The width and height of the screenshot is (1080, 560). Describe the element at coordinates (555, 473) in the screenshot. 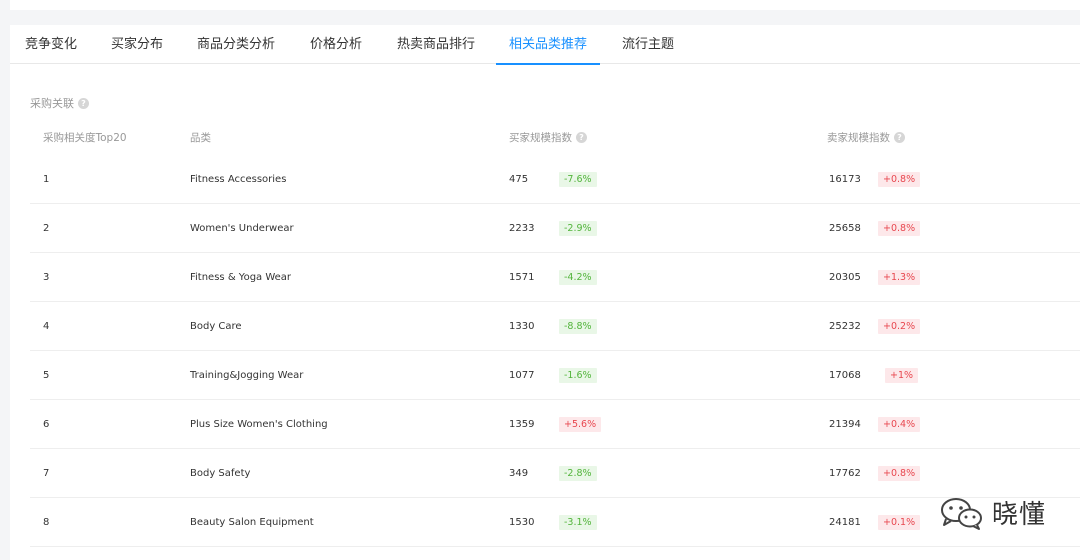

I see `table-row: 7 Body Safety 349 -2.8% 17762 +0.8%` at that location.